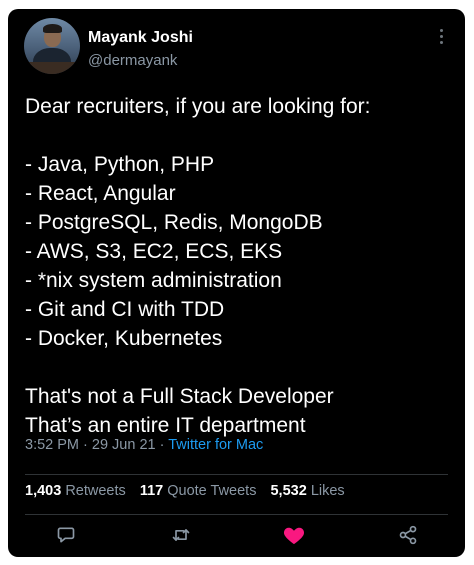 This screenshot has width=474, height=565. What do you see at coordinates (132, 60) in the screenshot?
I see `author-handle: @dermayank` at bounding box center [132, 60].